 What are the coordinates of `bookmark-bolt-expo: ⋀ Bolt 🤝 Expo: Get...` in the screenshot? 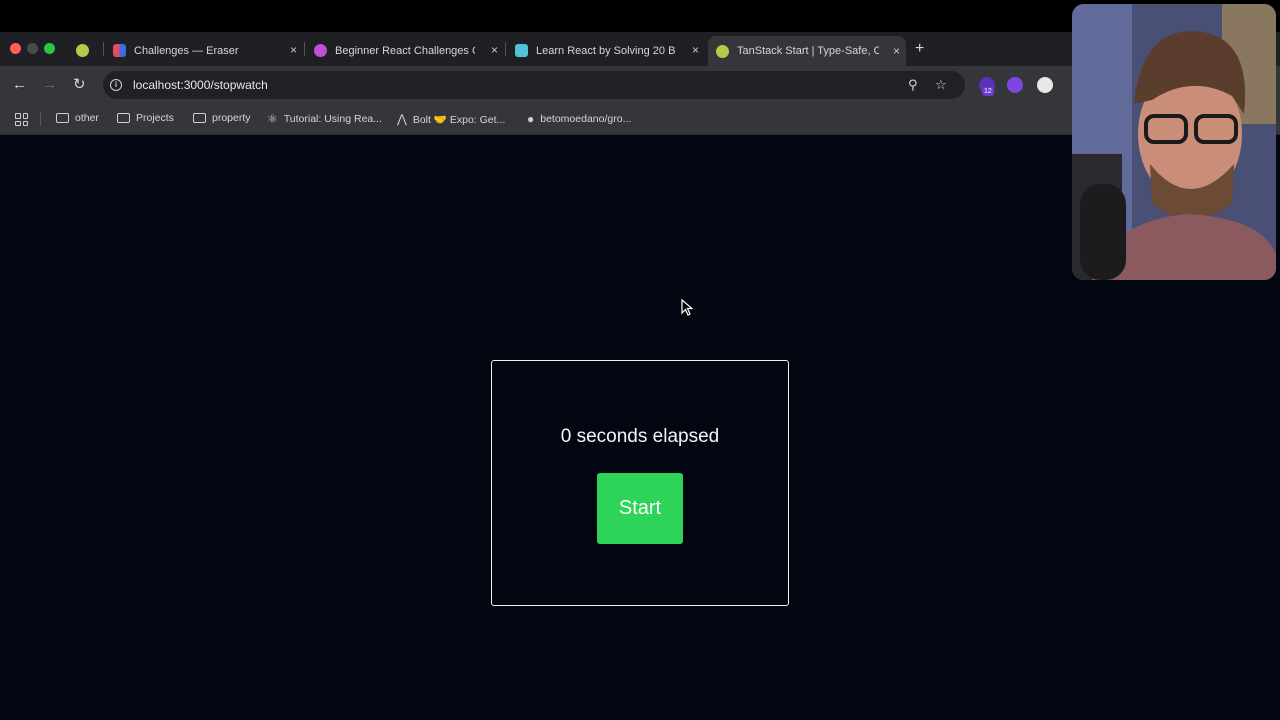 It's located at (451, 119).